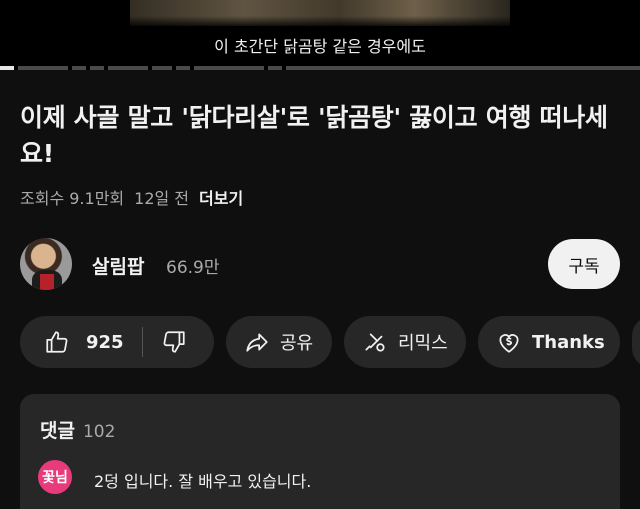  I want to click on video-caption: 이 초간단 닭곰탕 같은 경우에도, so click(320, 46).